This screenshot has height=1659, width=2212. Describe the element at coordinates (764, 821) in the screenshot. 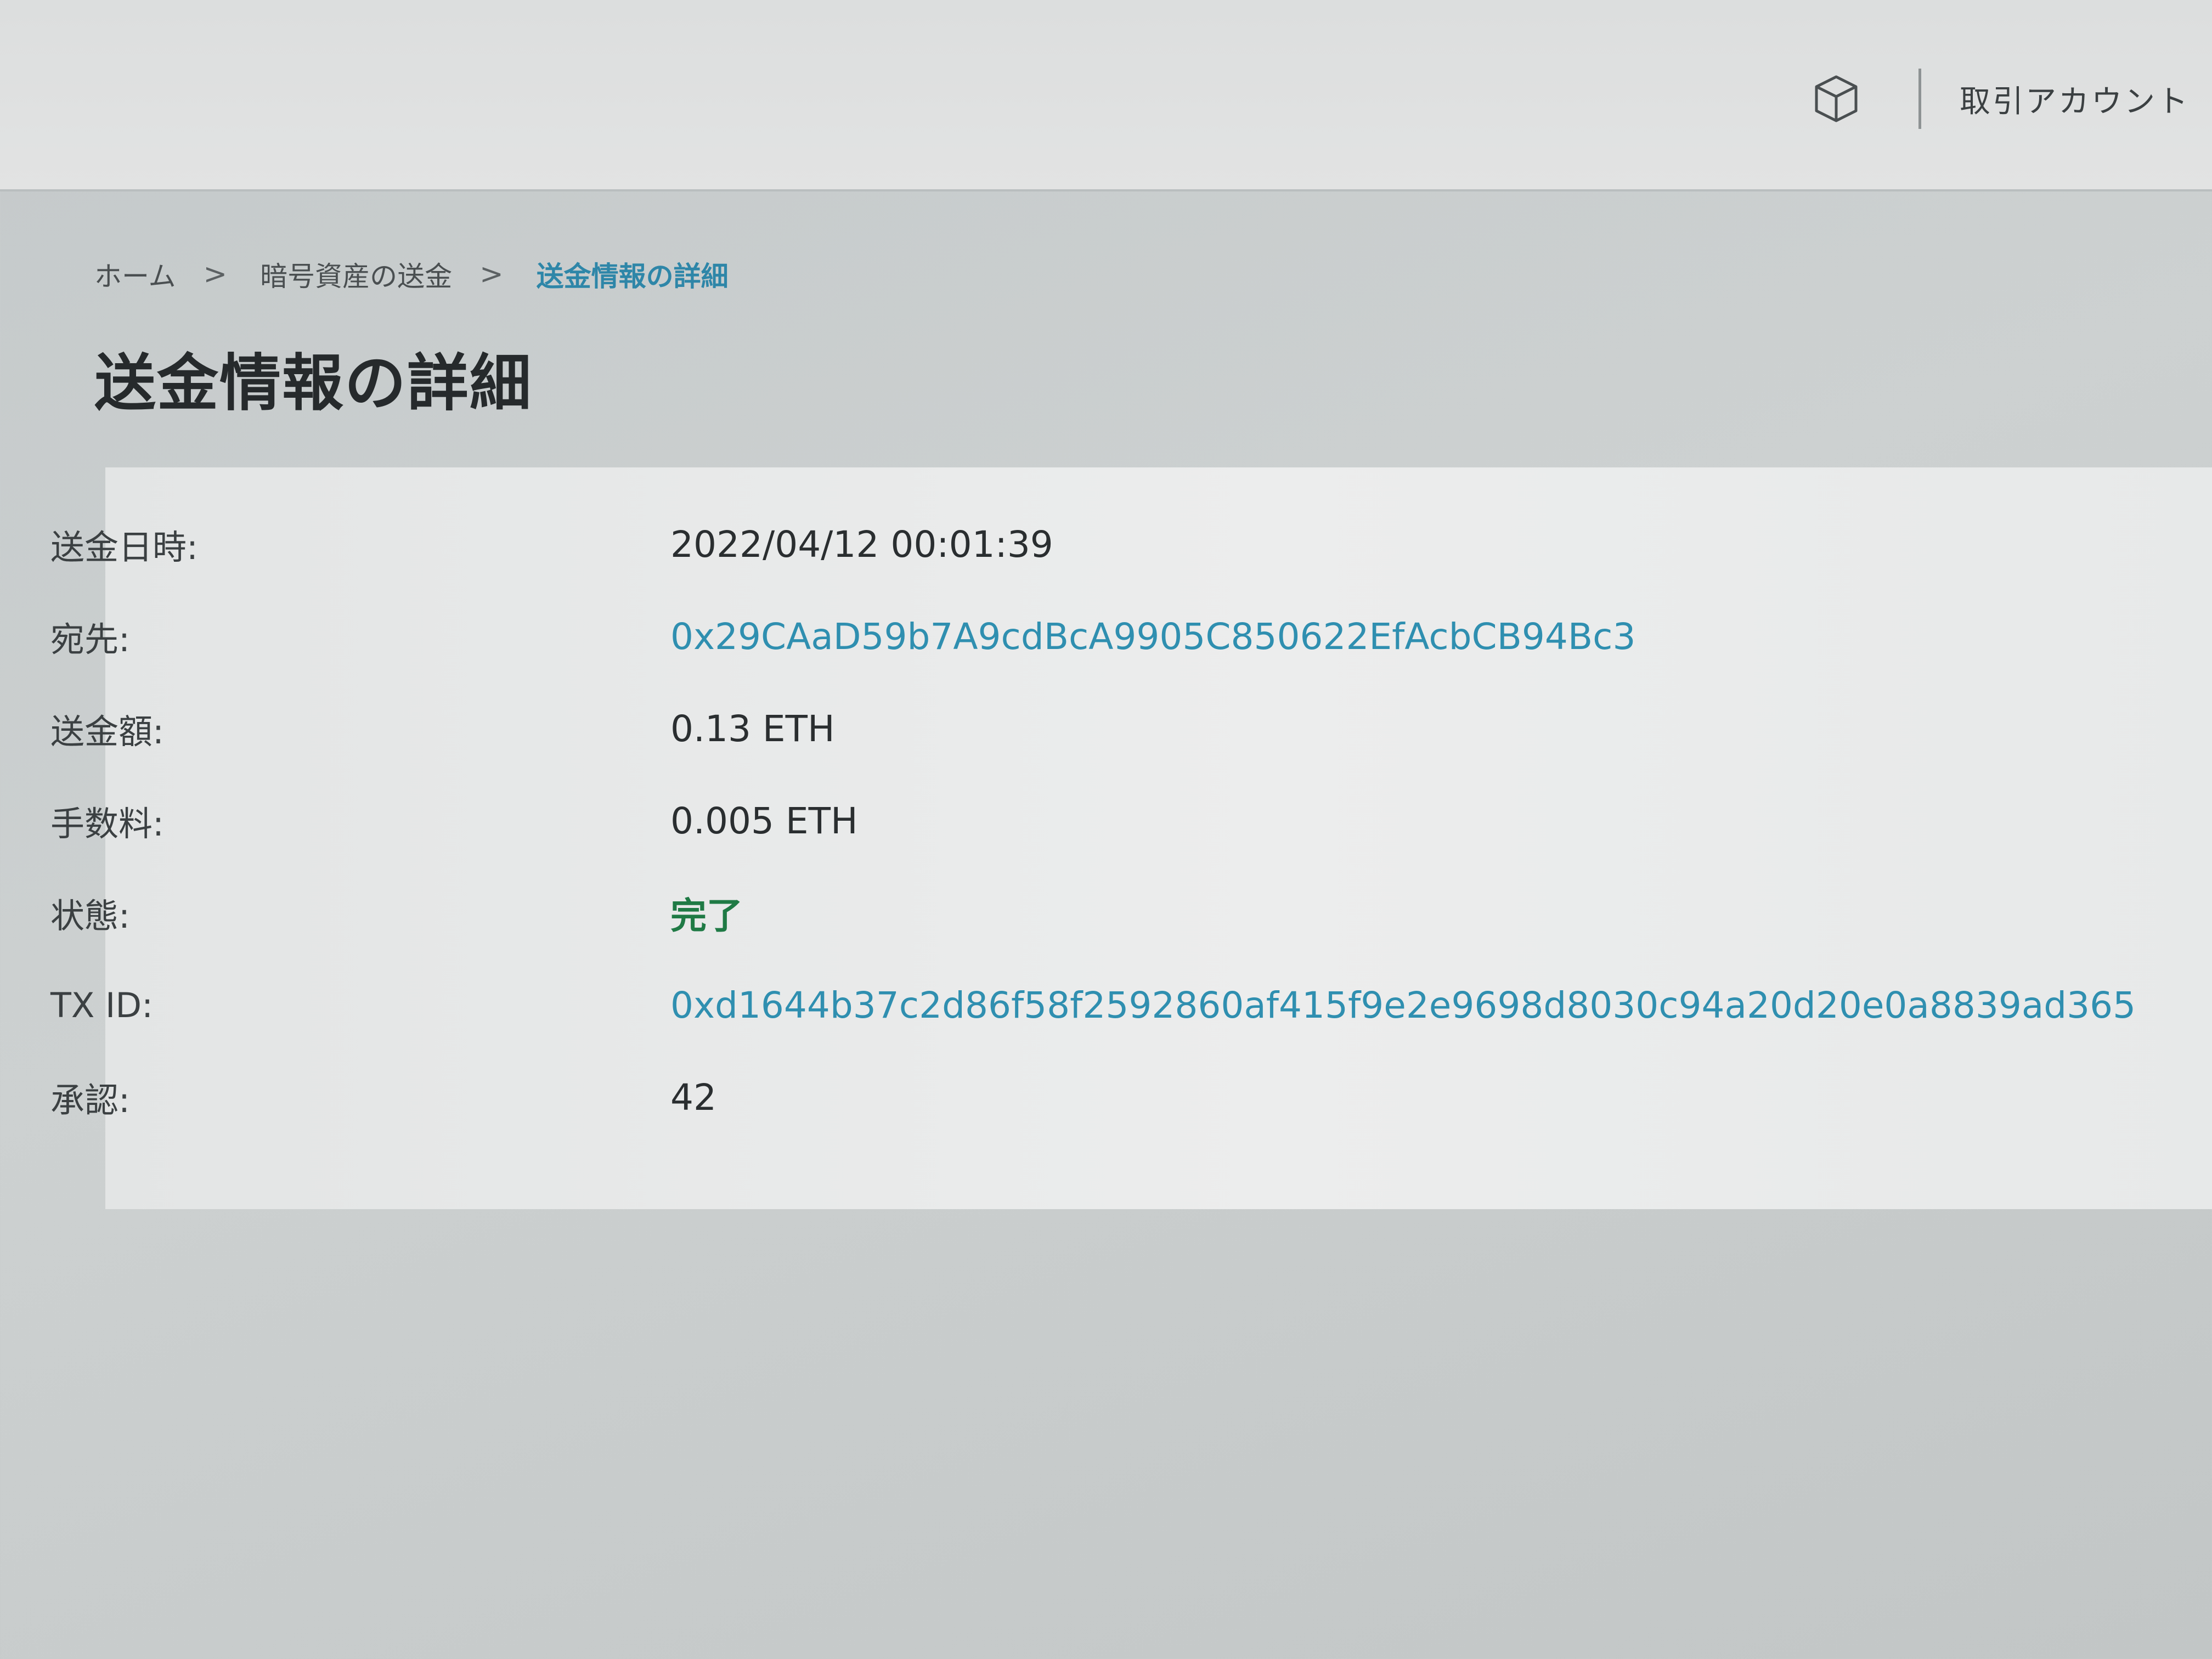

I see `fee-value: 0.005 ETH` at that location.